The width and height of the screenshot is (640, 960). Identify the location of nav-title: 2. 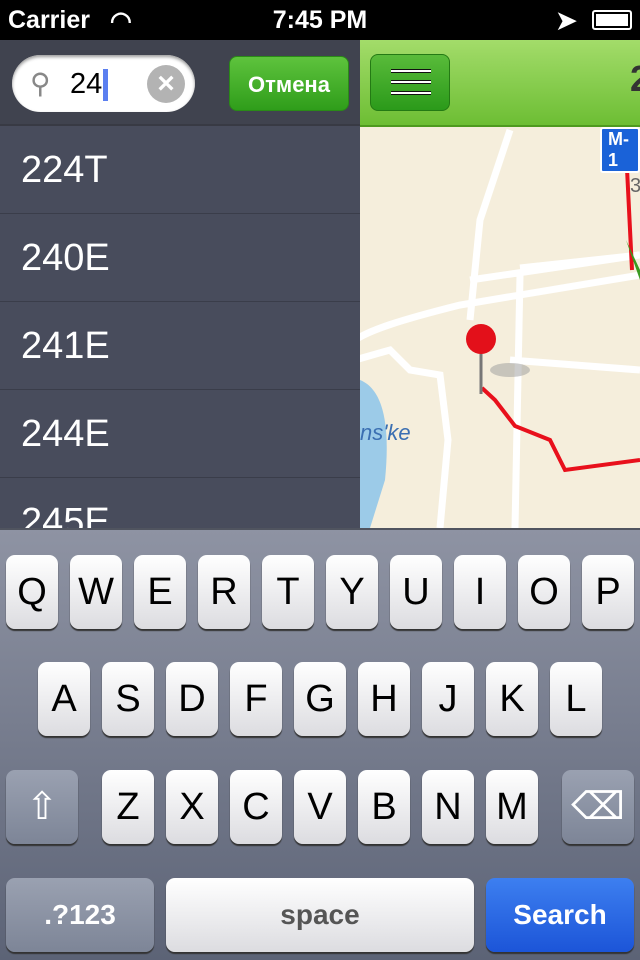
(635, 79).